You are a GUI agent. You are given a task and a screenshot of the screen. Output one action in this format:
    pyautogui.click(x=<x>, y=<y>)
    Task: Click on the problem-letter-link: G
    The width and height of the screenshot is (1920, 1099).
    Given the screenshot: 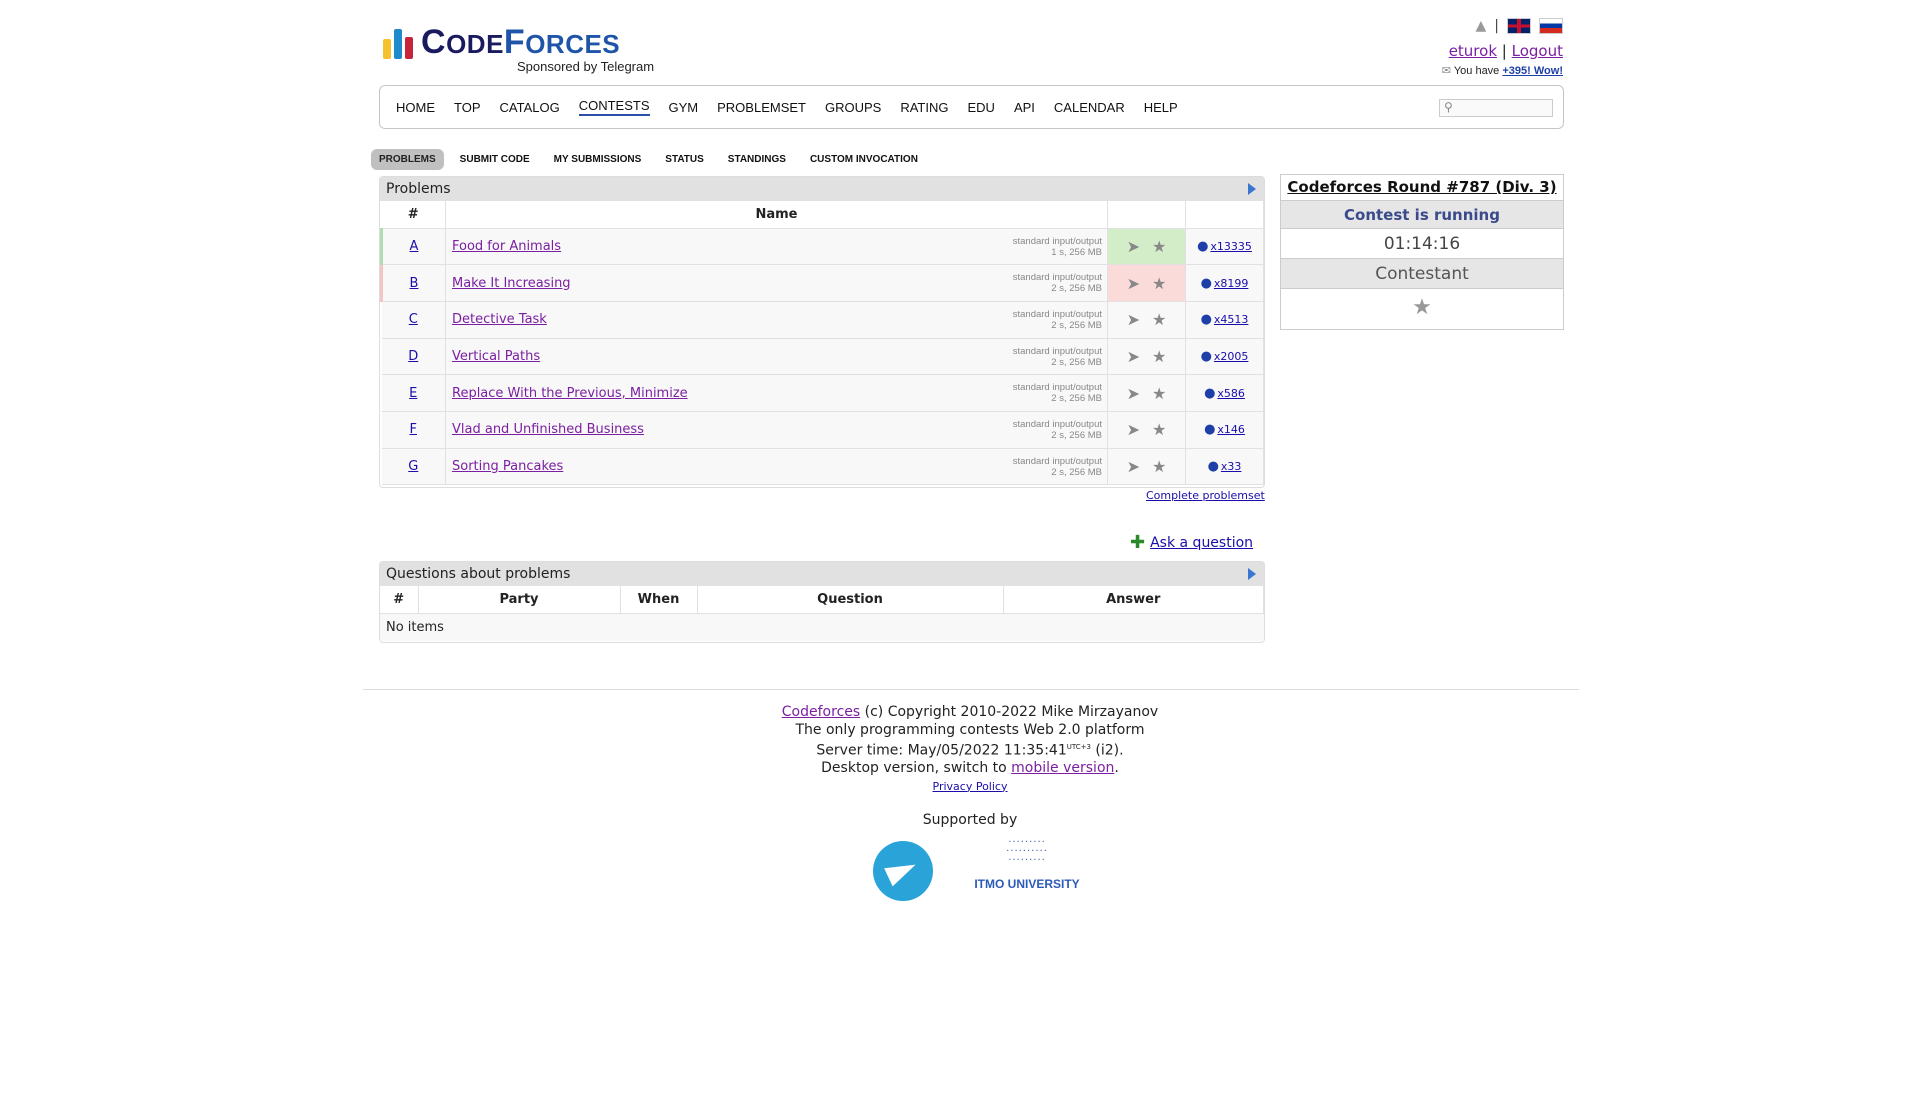 What is the action you would take?
    pyautogui.click(x=413, y=466)
    